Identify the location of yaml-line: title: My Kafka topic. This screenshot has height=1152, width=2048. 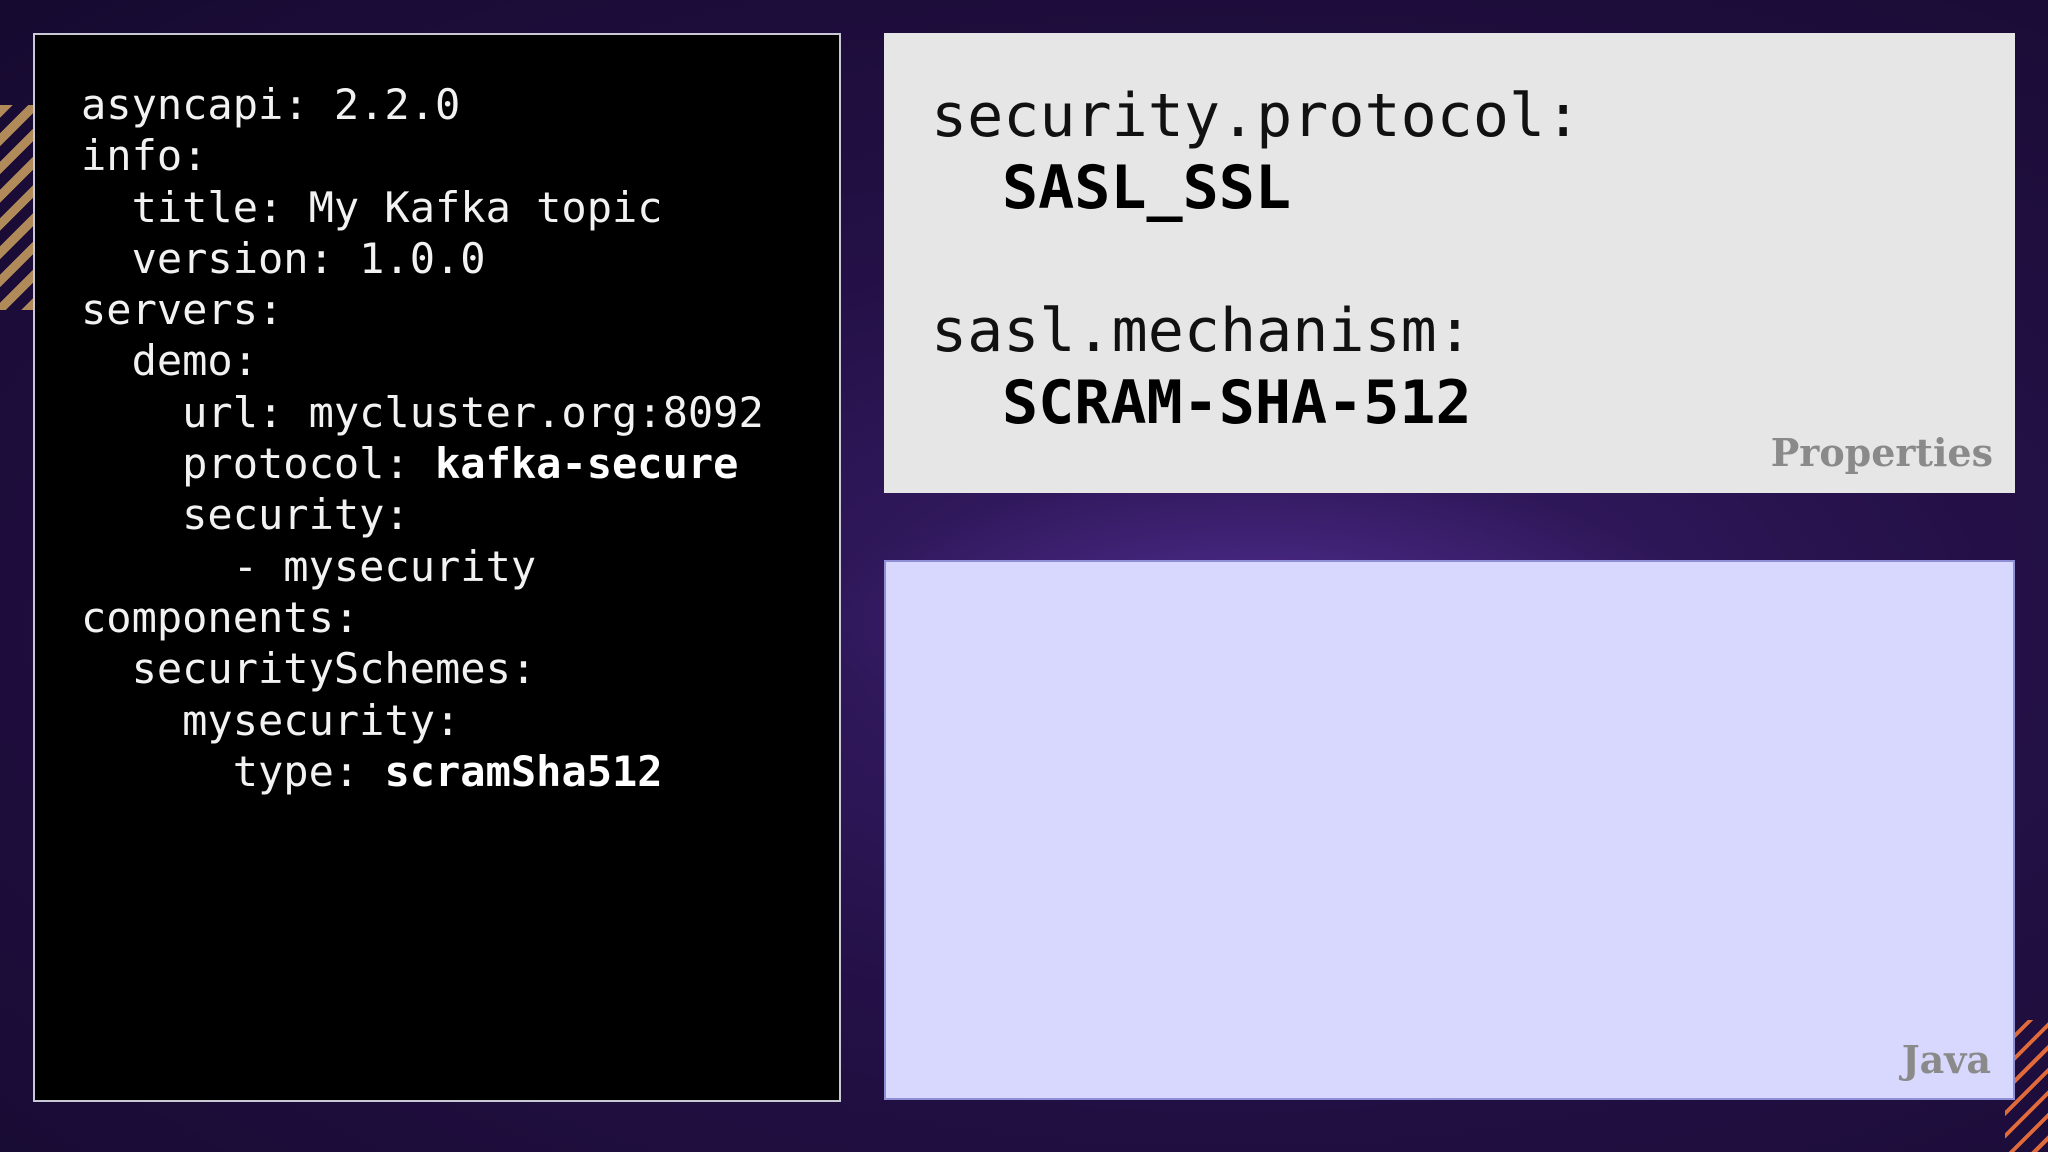
(372, 207).